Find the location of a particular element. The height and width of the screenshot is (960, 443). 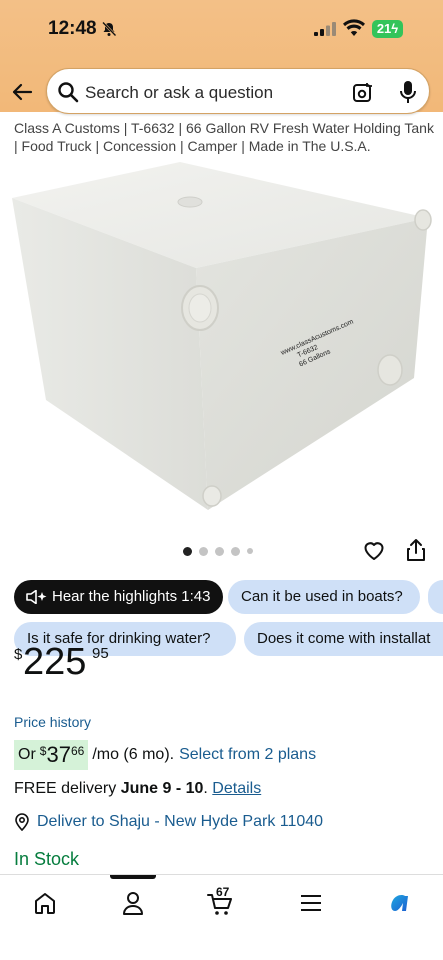

plan-price-fraction: 66 is located at coordinates (77, 751).